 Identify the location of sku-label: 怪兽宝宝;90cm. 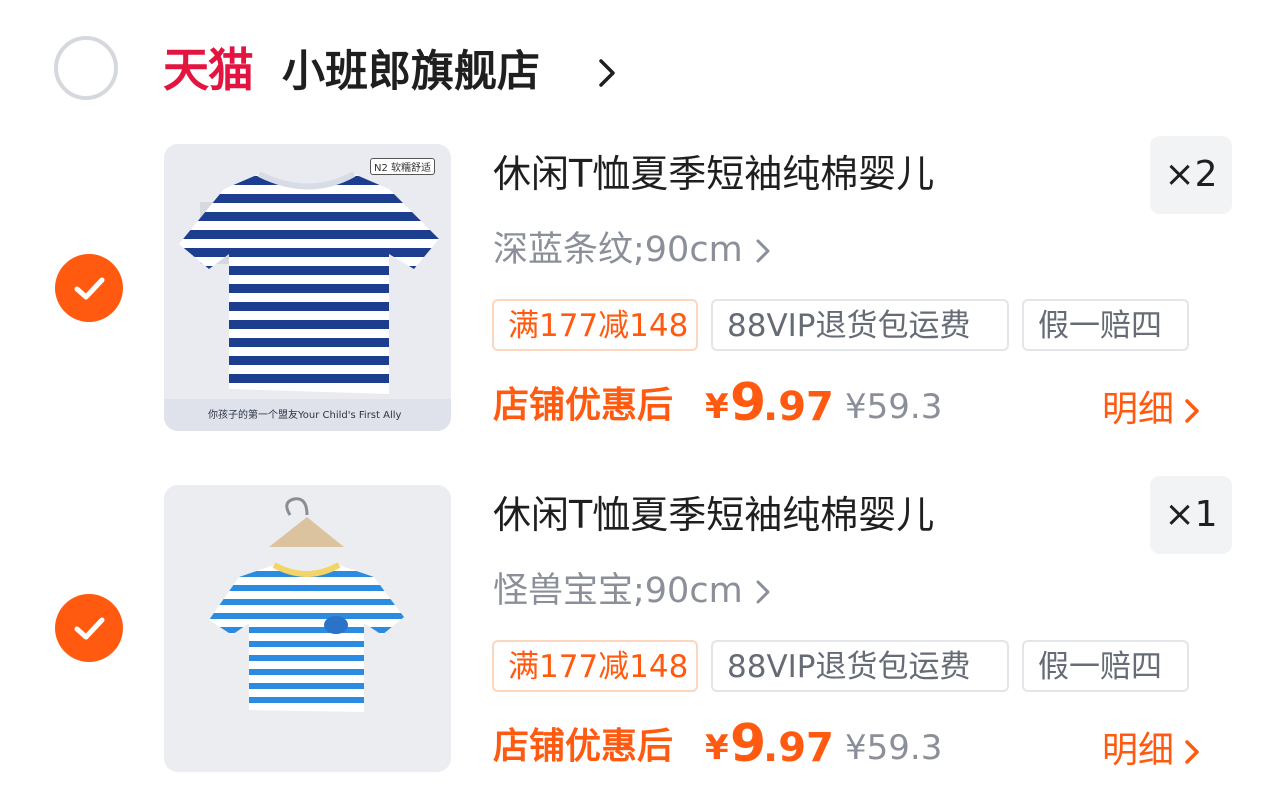
(618, 591).